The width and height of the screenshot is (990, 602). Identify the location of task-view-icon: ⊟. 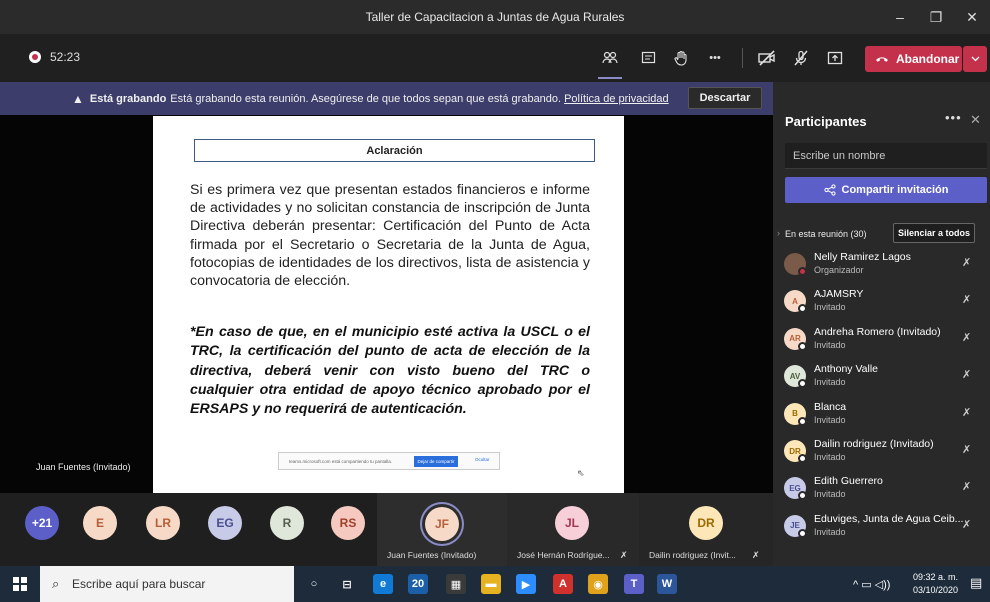
(347, 584).